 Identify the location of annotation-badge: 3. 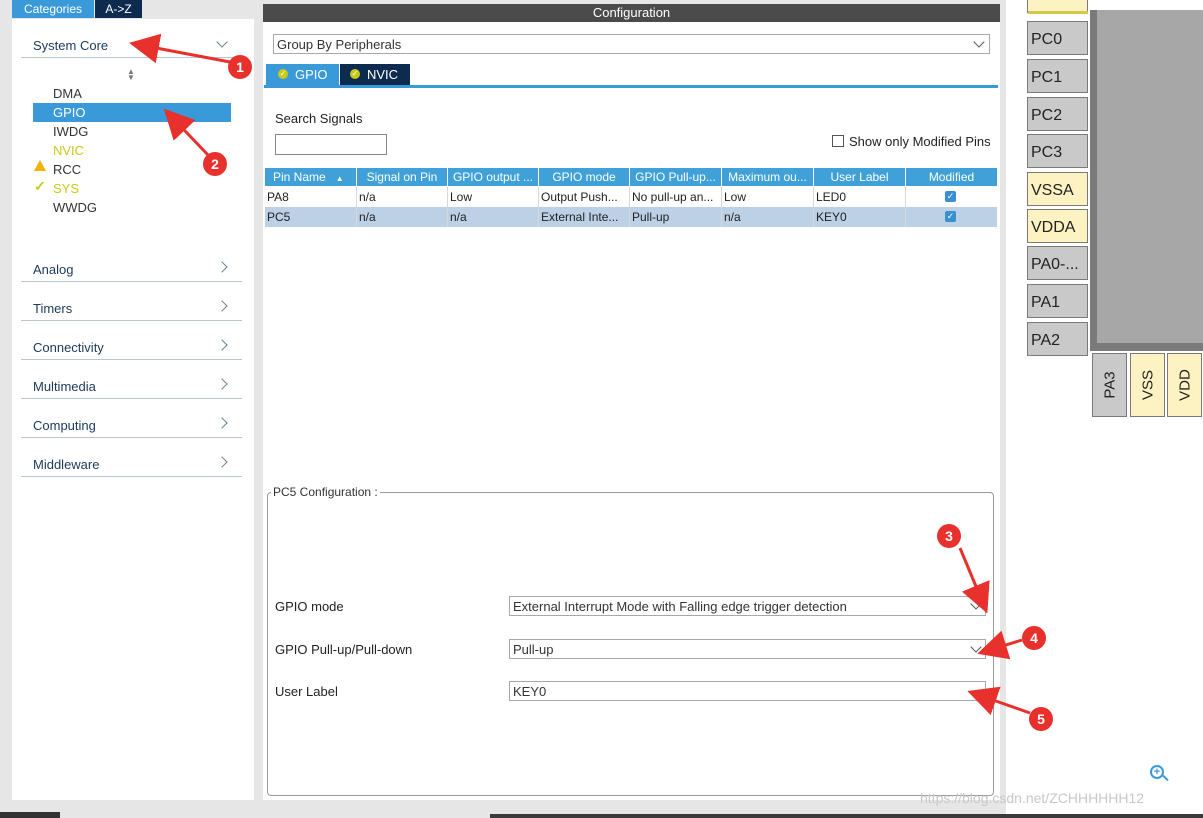
(949, 536).